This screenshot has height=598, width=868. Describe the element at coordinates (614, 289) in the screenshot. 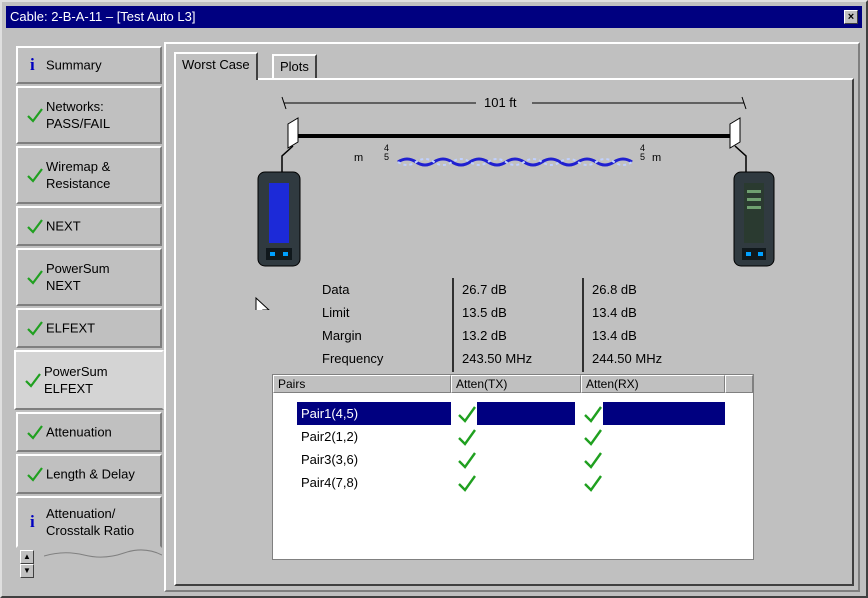

I see `rx-data-value: 26.8 dB` at that location.